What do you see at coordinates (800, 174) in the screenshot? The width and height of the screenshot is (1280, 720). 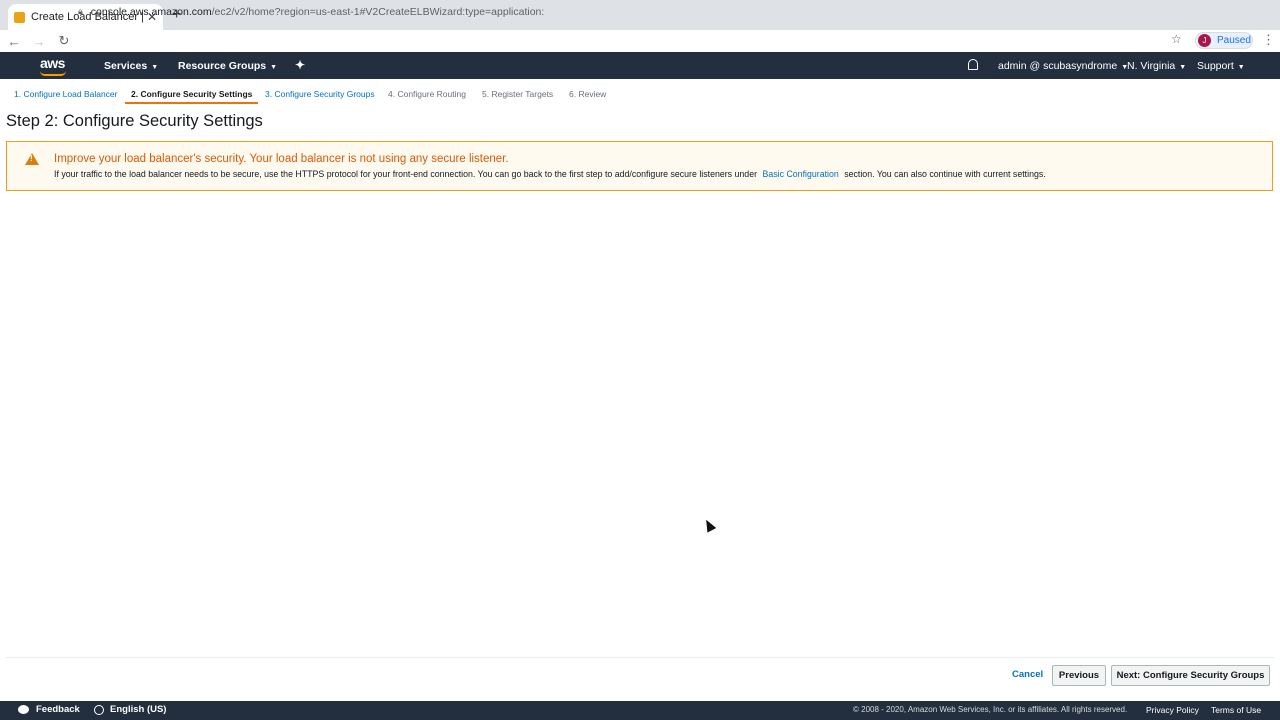 I see `basic-configuration-link: Basic Configuration` at bounding box center [800, 174].